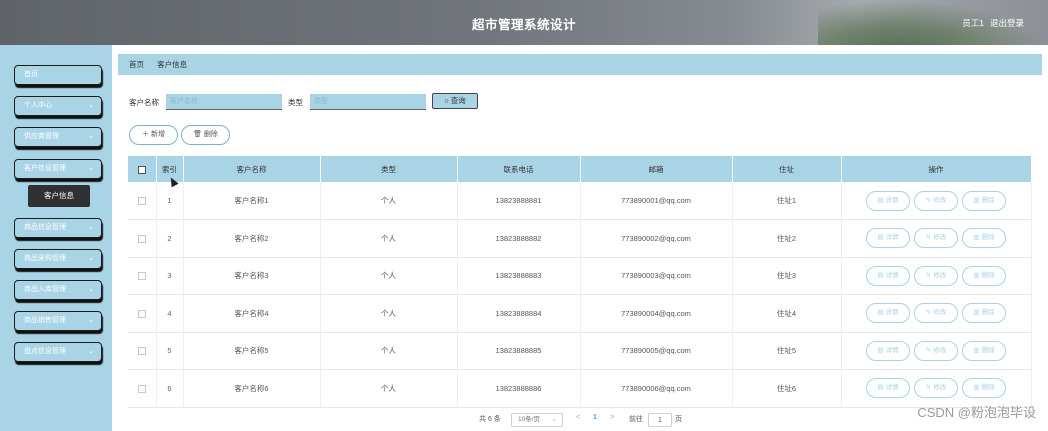 Image resolution: width=1048 pixels, height=431 pixels. Describe the element at coordinates (170, 351) in the screenshot. I see `row-index: 5` at that location.